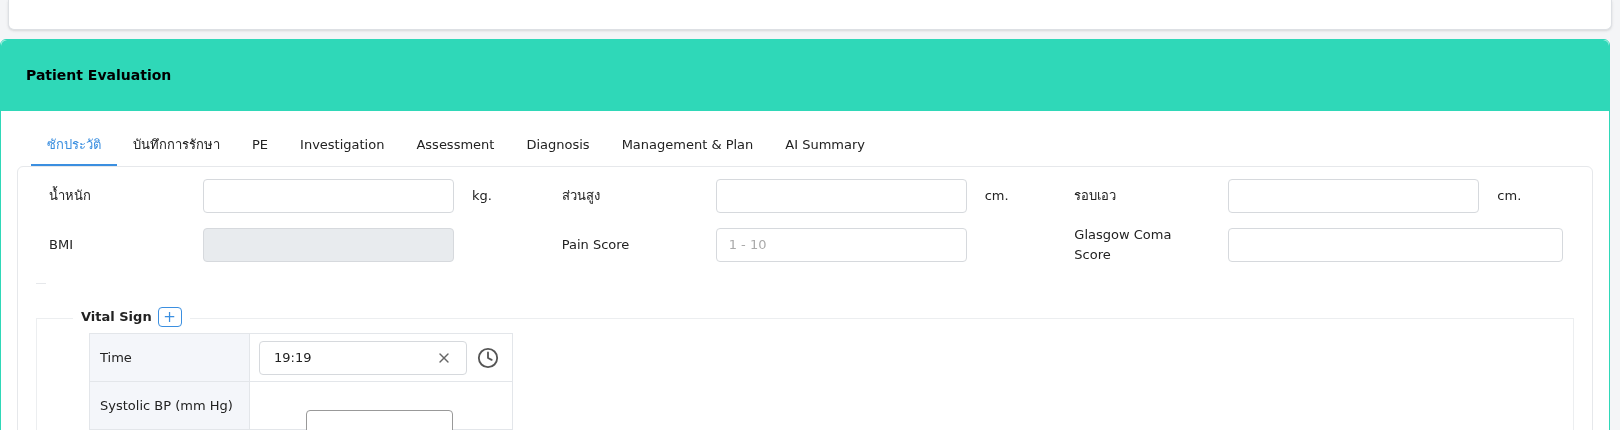  Describe the element at coordinates (61, 245) in the screenshot. I see `field-label: BMI` at that location.